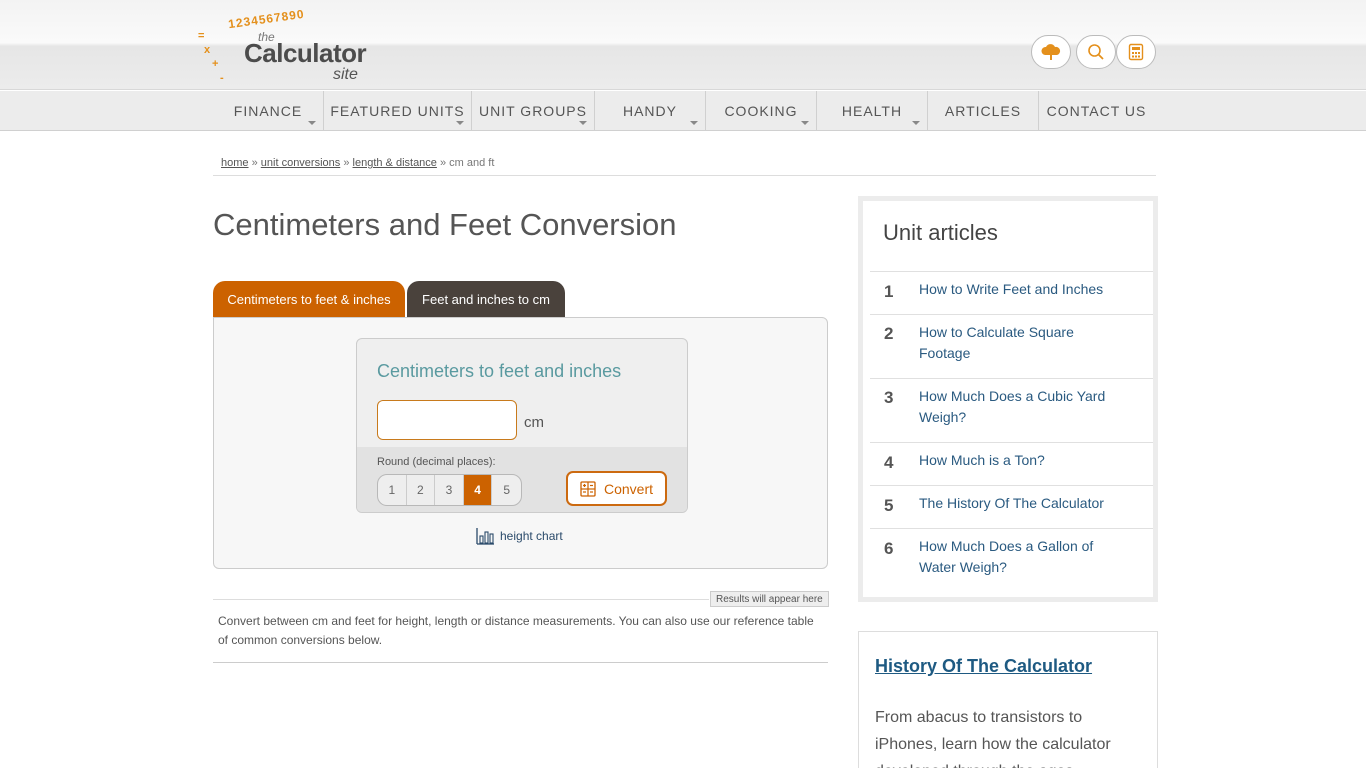 The width and height of the screenshot is (1366, 768). I want to click on breadcrumb-unit-conversions: unit conversions, so click(301, 163).